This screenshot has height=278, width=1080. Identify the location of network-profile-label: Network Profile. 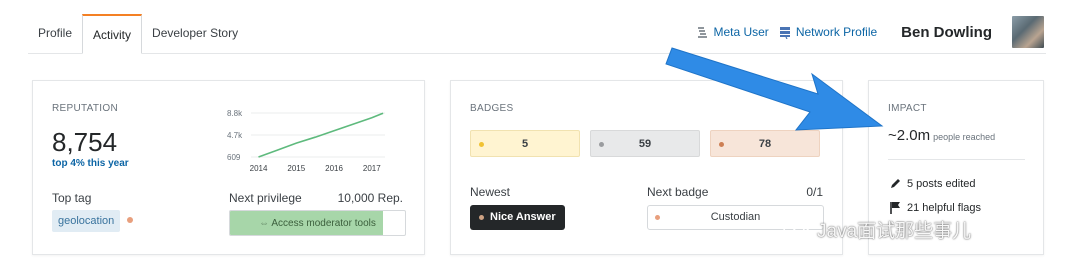
(836, 32).